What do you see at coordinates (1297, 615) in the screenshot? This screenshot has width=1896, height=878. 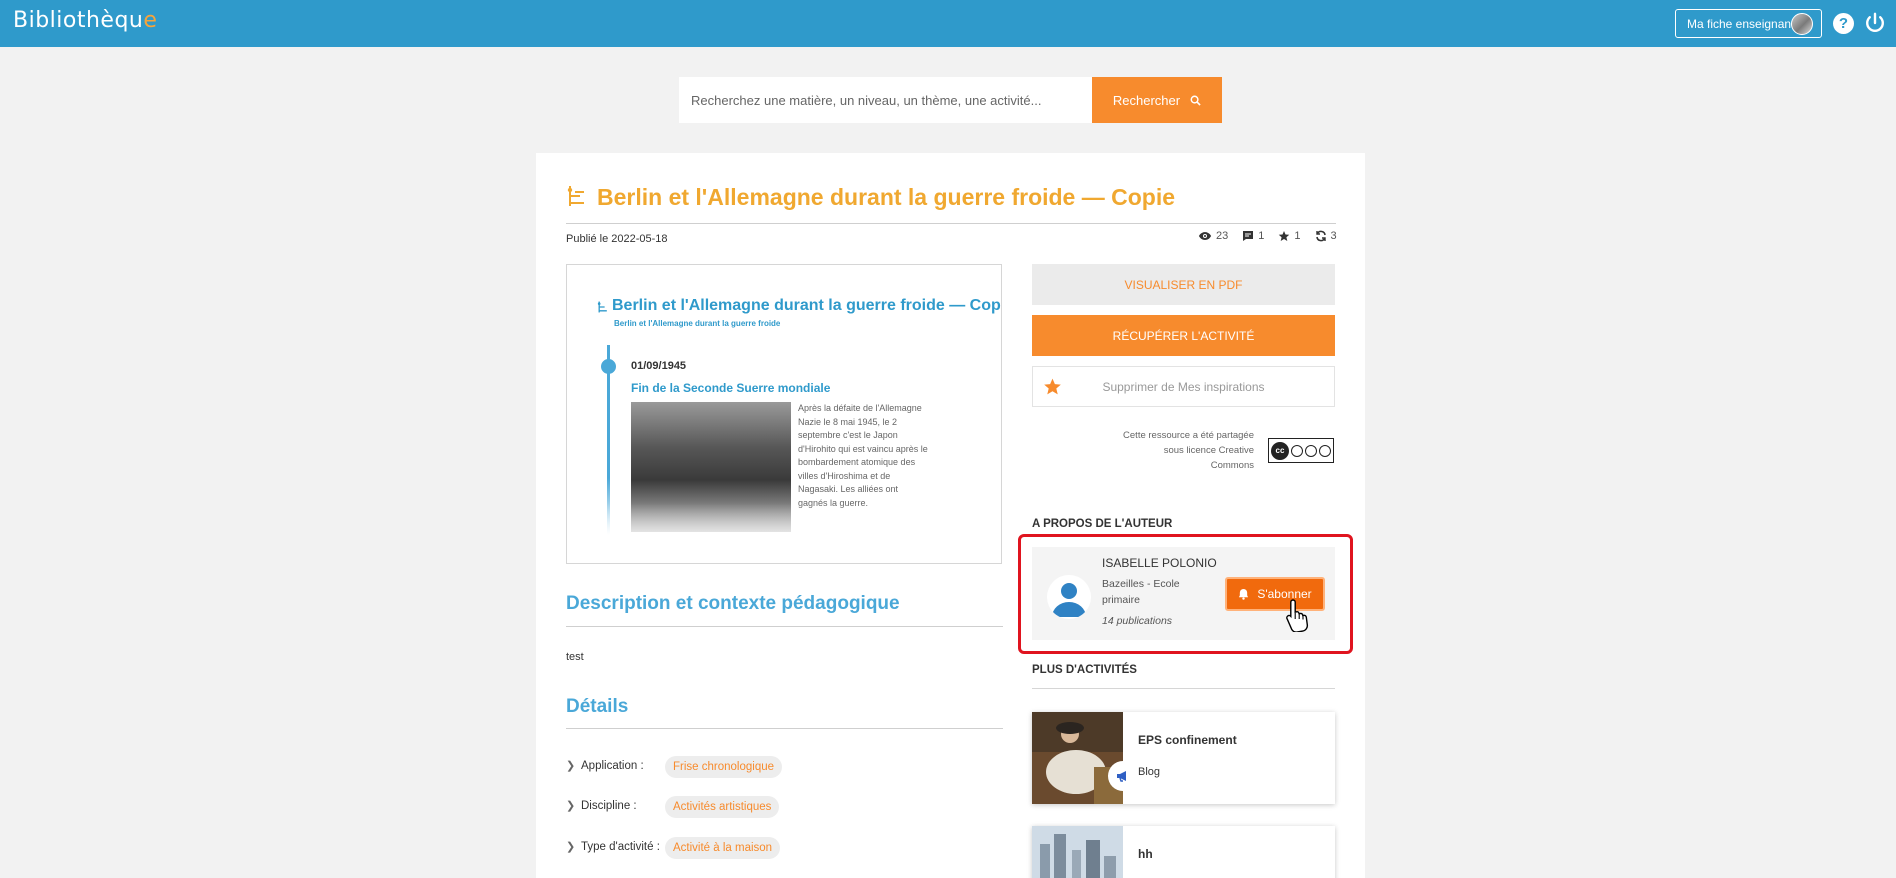 I see `hand-cursor-icon` at bounding box center [1297, 615].